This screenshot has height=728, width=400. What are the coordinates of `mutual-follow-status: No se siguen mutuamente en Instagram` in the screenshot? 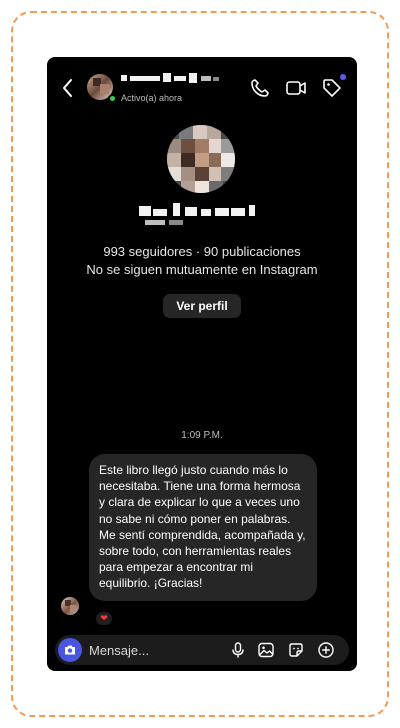 It's located at (202, 269).